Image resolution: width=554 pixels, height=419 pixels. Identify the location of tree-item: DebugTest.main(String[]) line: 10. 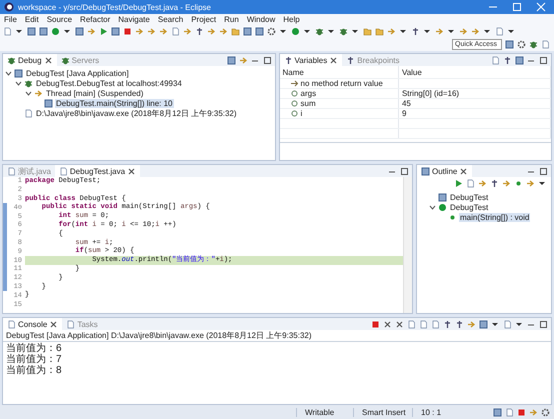
(114, 103).